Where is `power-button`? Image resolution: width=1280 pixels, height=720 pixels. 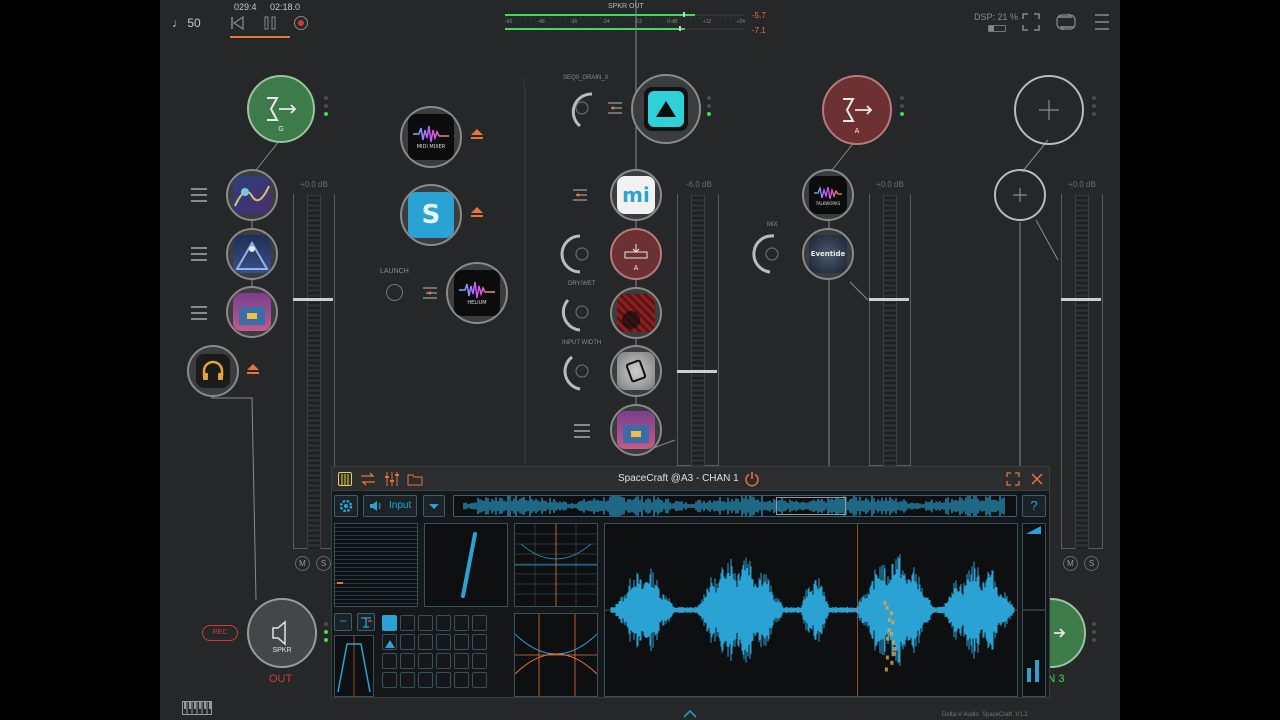 power-button is located at coordinates (752, 479).